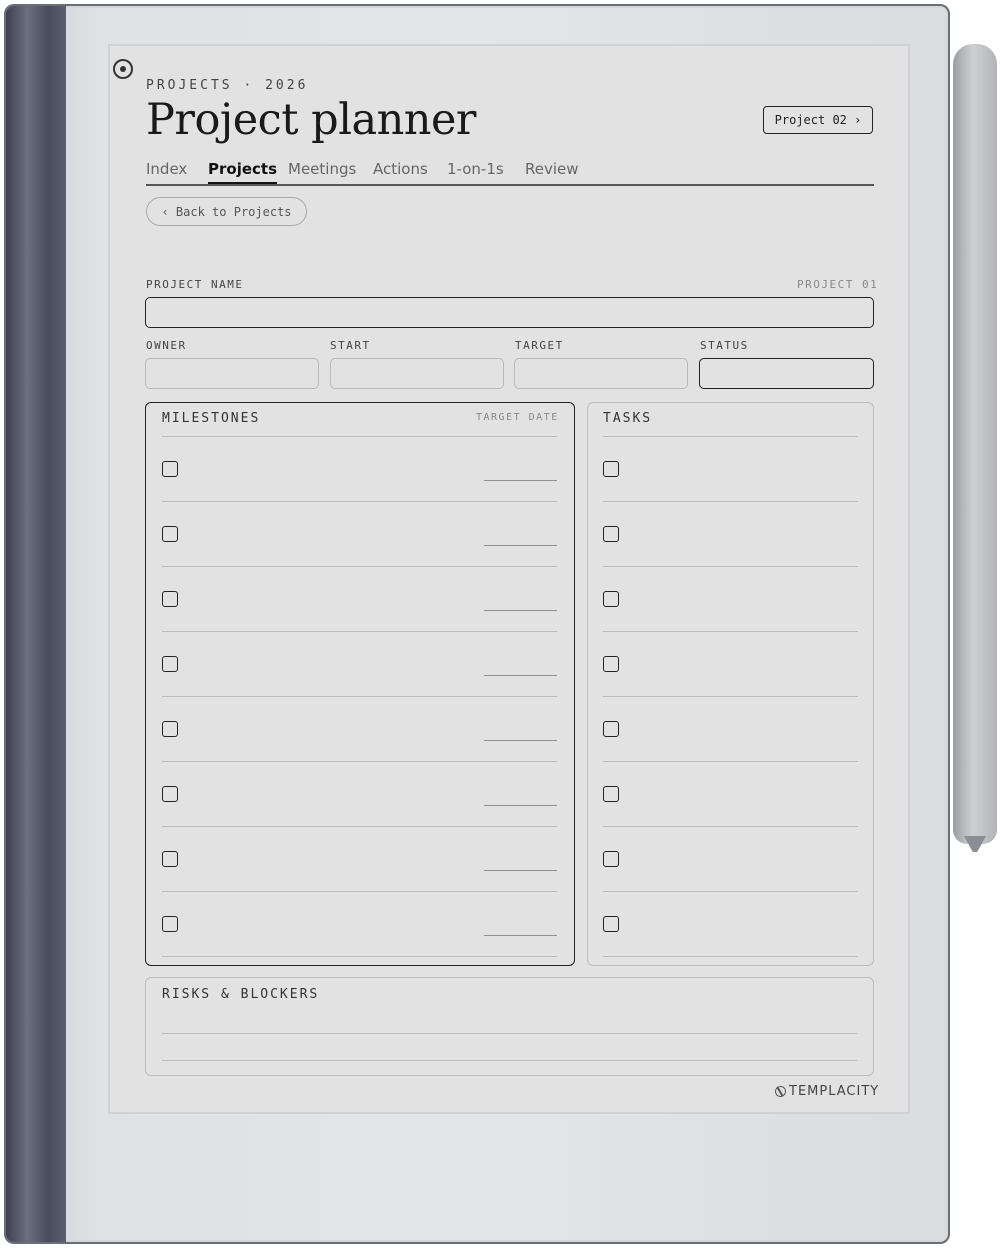 The image size is (1000, 1250). What do you see at coordinates (539, 345) in the screenshot?
I see `target-label: TARGET` at bounding box center [539, 345].